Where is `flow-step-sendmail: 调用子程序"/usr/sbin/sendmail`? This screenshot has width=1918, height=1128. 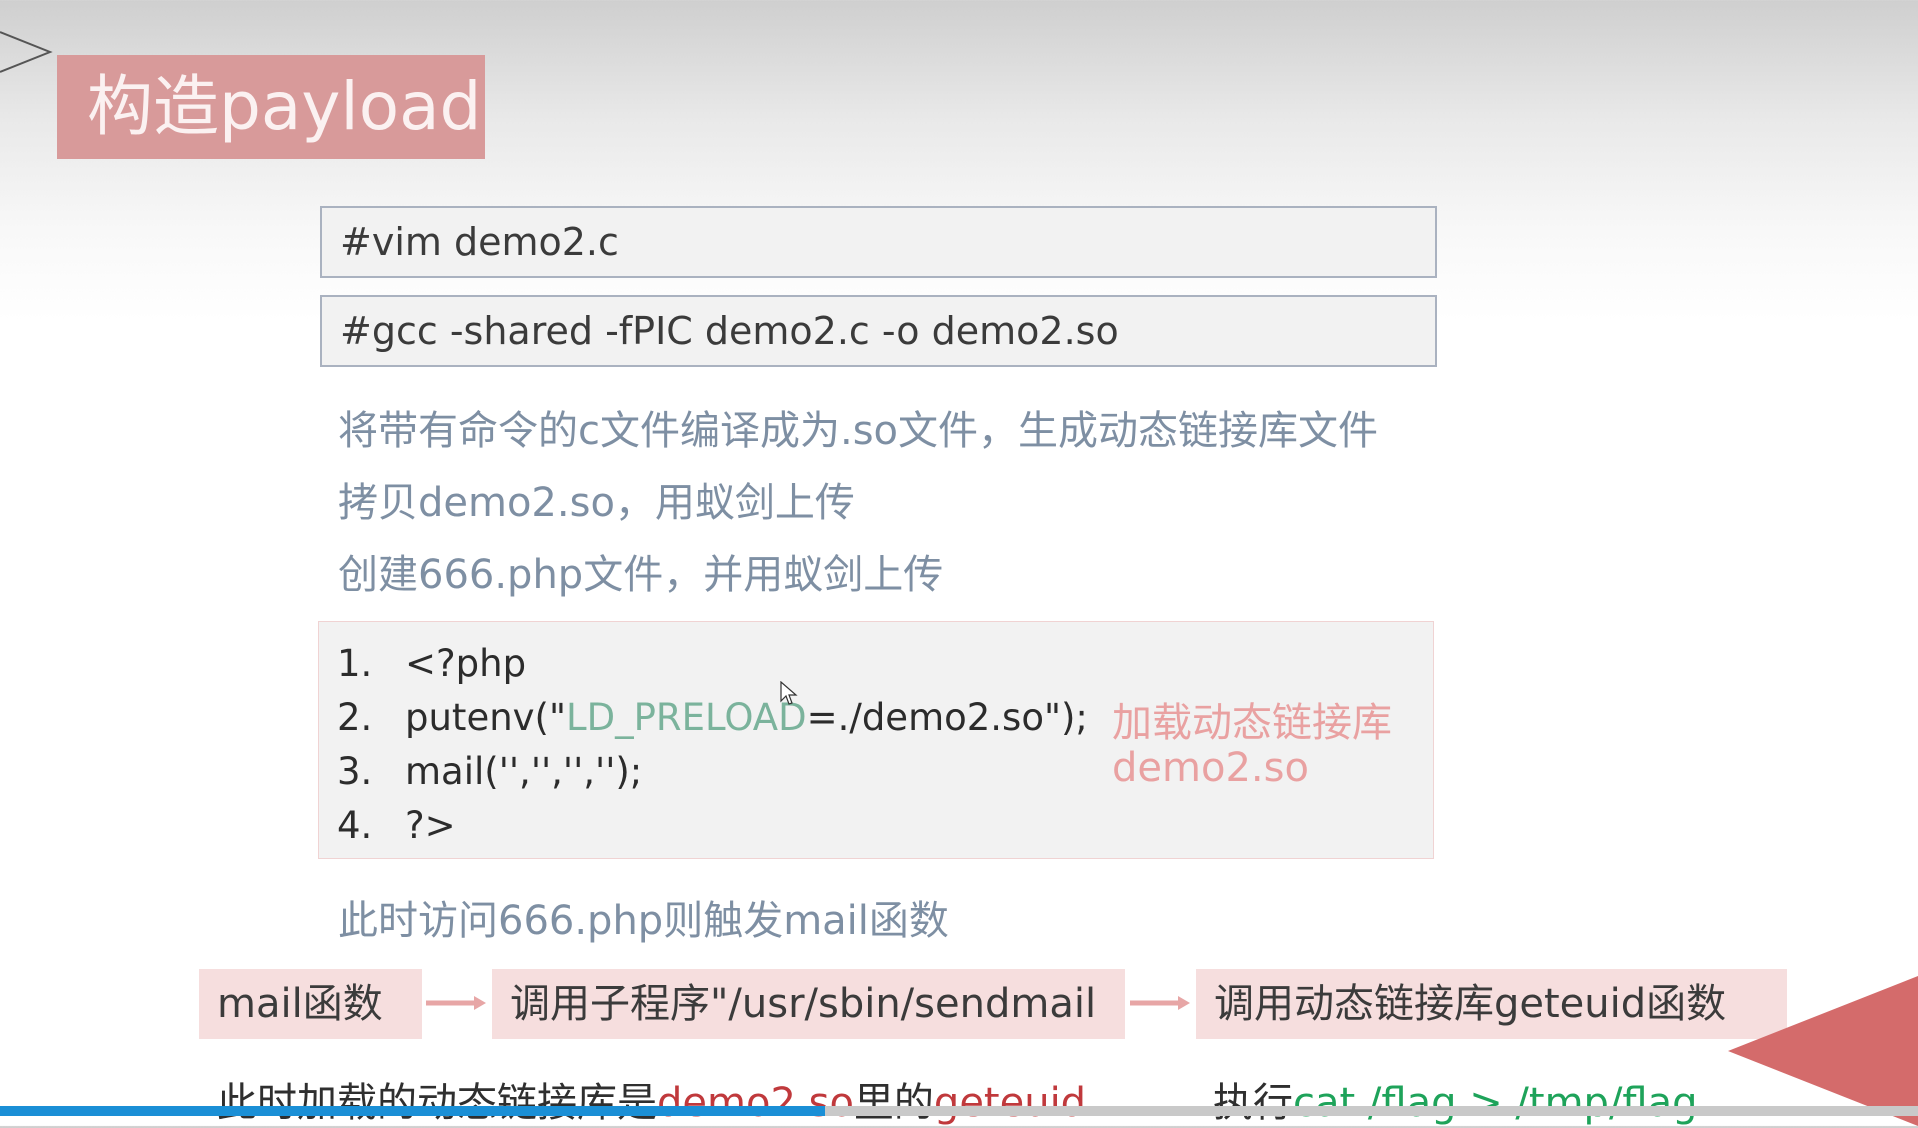 flow-step-sendmail: 调用子程序"/usr/sbin/sendmail is located at coordinates (808, 1004).